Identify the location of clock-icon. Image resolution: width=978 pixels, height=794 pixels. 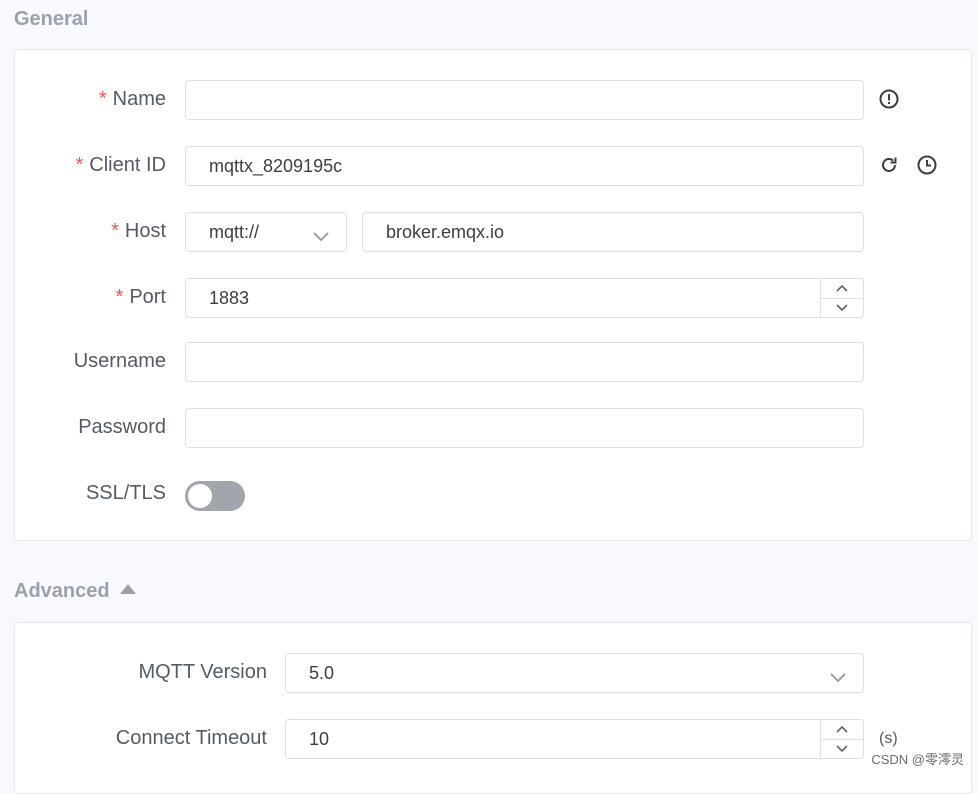
(927, 165).